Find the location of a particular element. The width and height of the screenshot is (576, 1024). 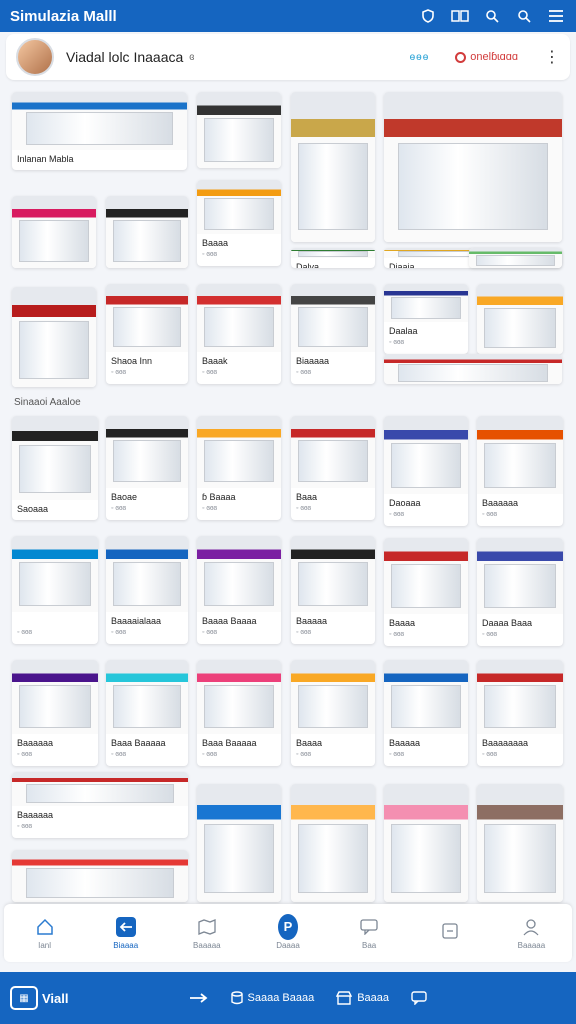

database-icon is located at coordinates (236, 998).